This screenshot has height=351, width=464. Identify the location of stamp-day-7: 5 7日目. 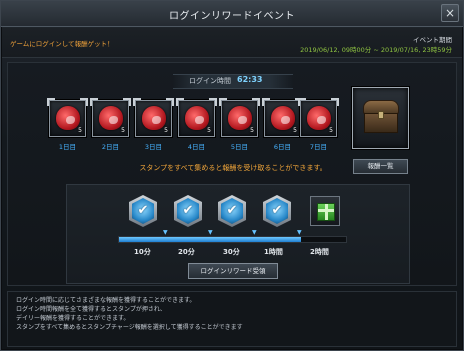
(318, 125).